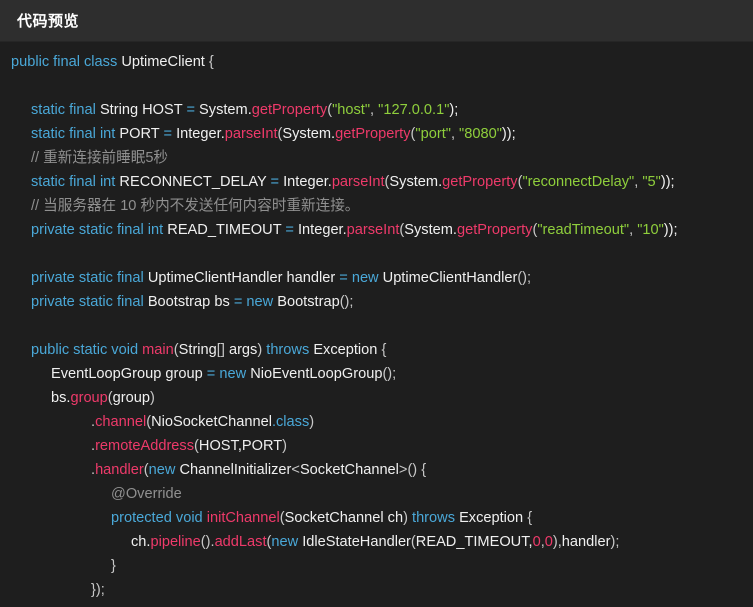 The height and width of the screenshot is (607, 753). I want to click on code-line: .channel(NioSocketChannel.class), so click(382, 422).